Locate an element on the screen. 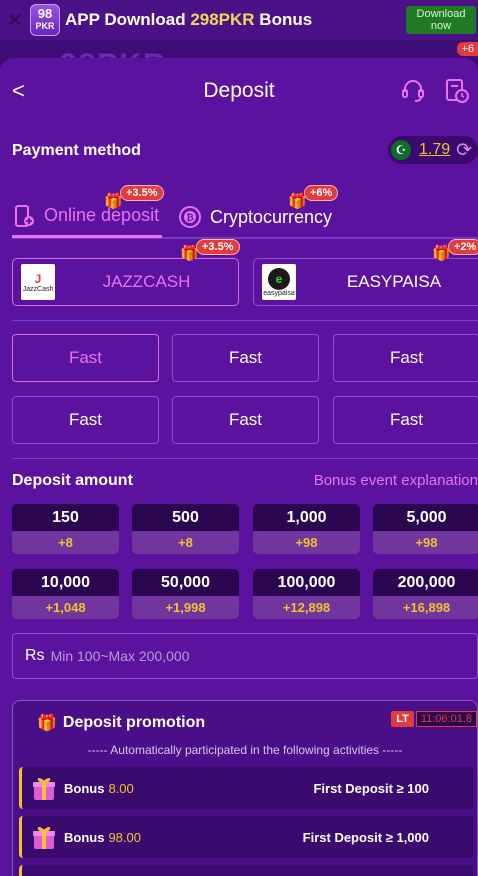  payment-method-row: Payment method ☪ 1.79 ⟳ is located at coordinates (245, 151).